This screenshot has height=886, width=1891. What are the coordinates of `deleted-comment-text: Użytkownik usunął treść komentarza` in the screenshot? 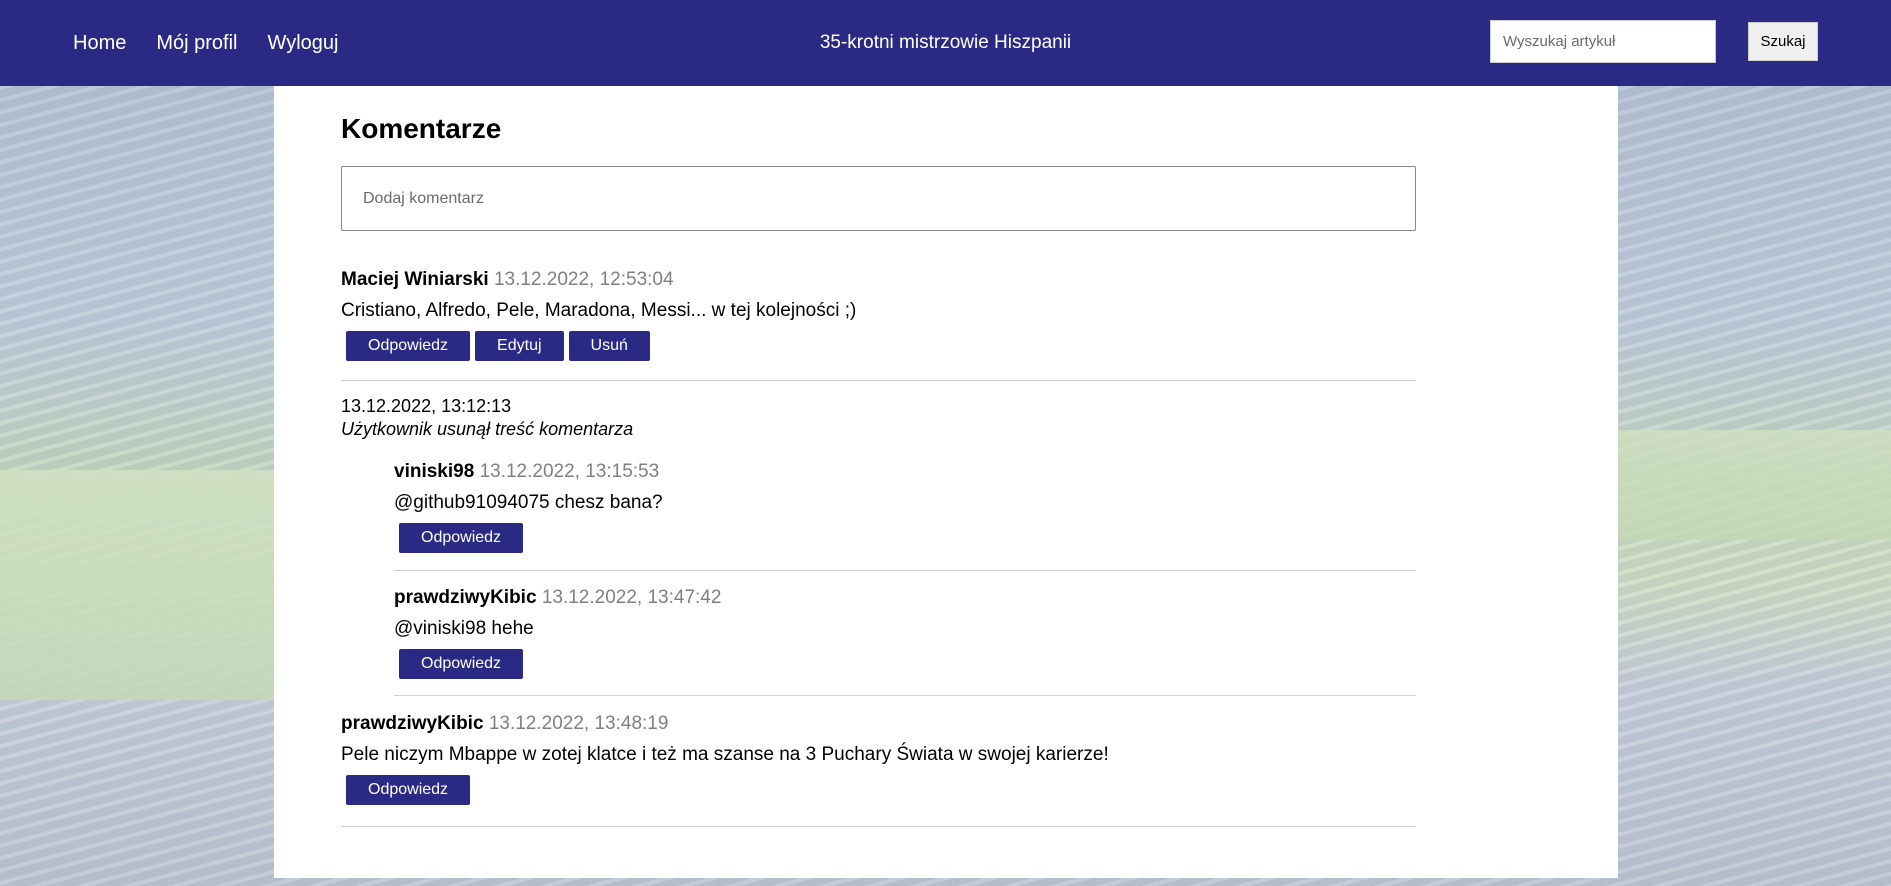 It's located at (487, 429).